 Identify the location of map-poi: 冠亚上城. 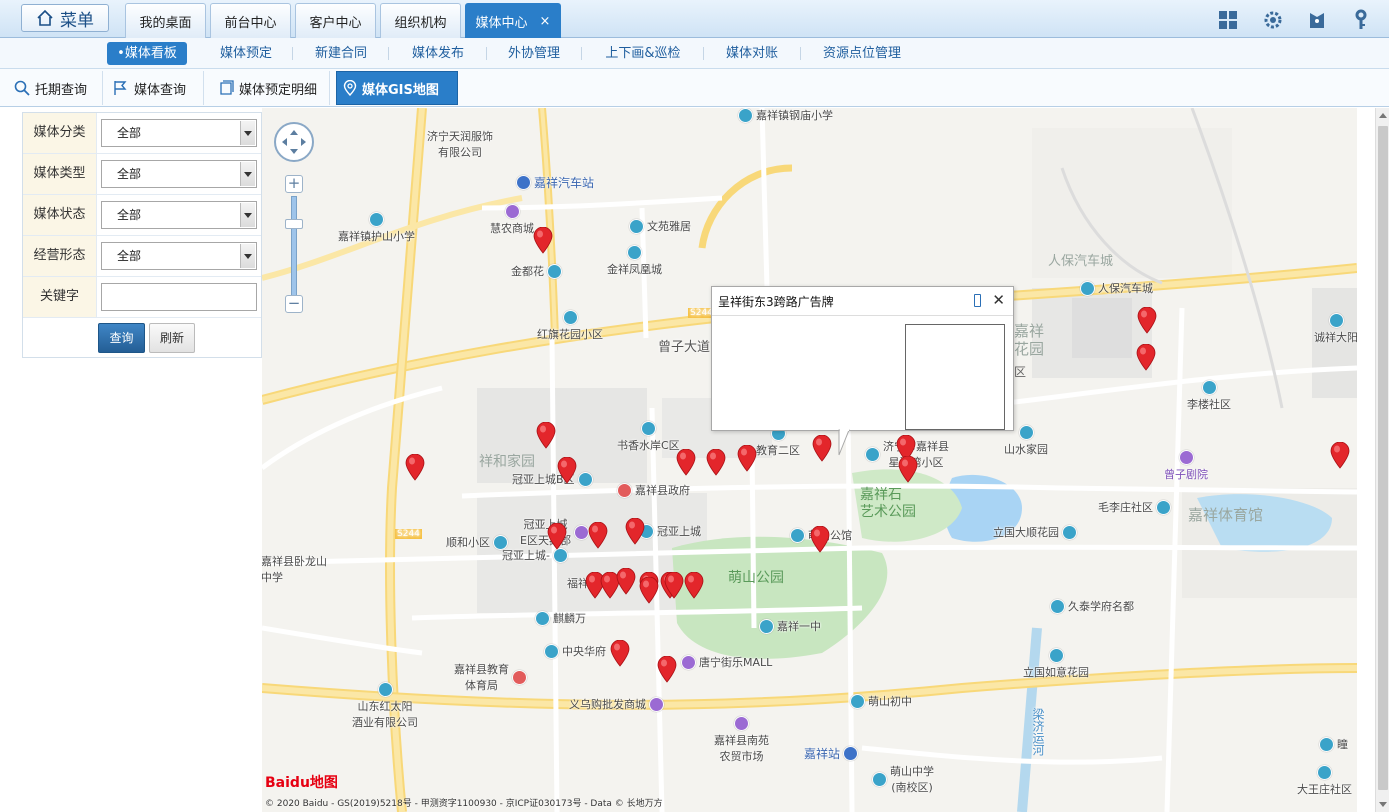
(670, 531).